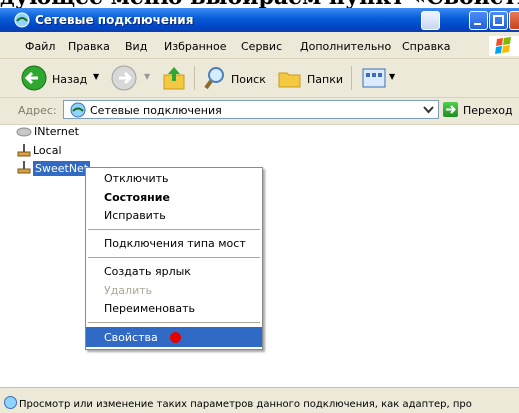 The image size is (519, 413). Describe the element at coordinates (174, 78) in the screenshot. I see `up-folder-icon` at that location.